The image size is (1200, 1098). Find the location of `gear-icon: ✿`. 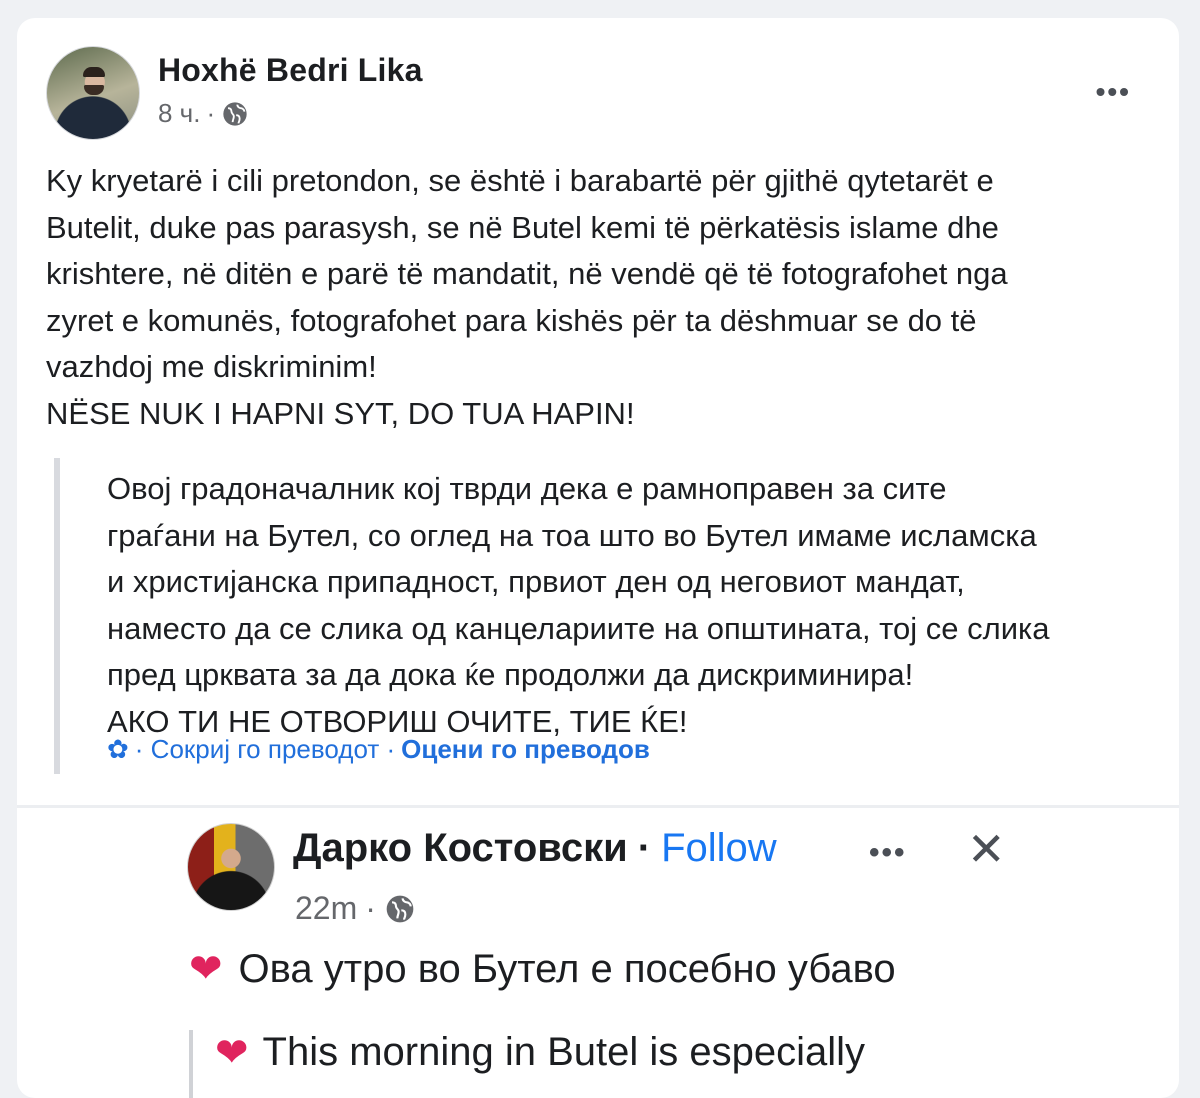

gear-icon: ✿ is located at coordinates (118, 749).